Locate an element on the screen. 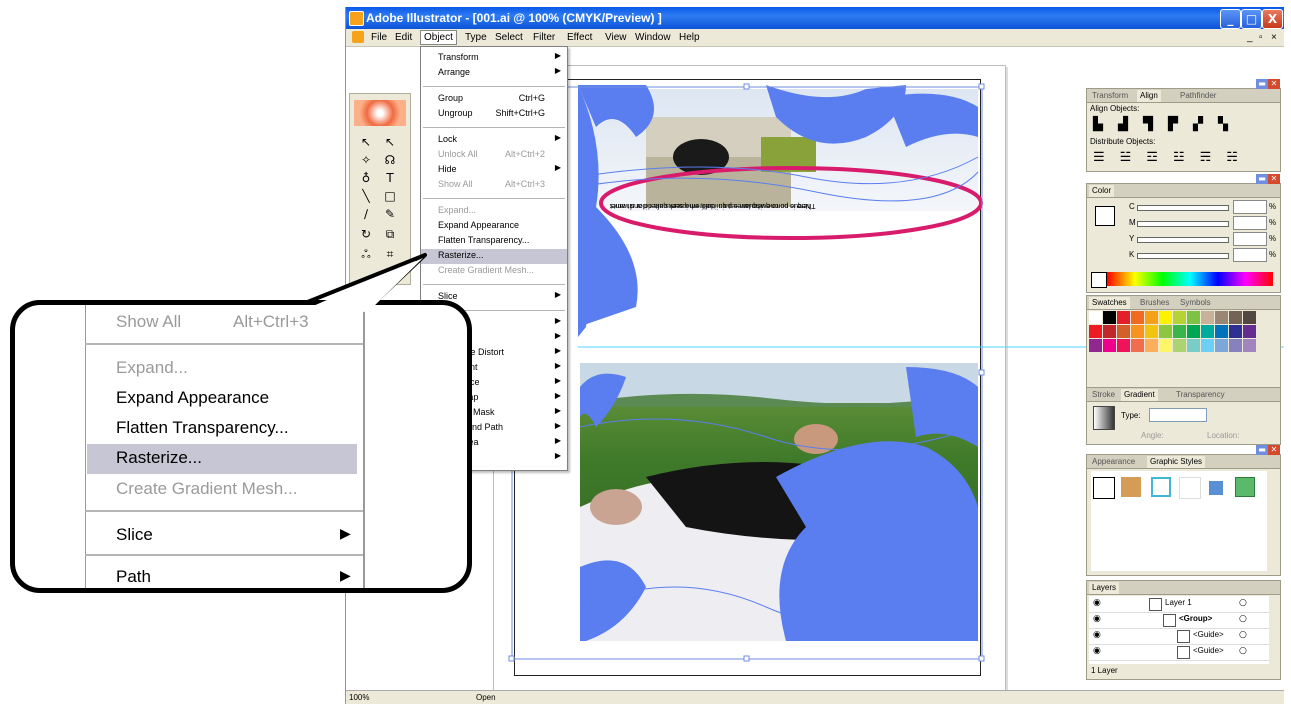 The width and height of the screenshot is (1291, 704). callout-pointer-tip is located at coordinates (363, 285).